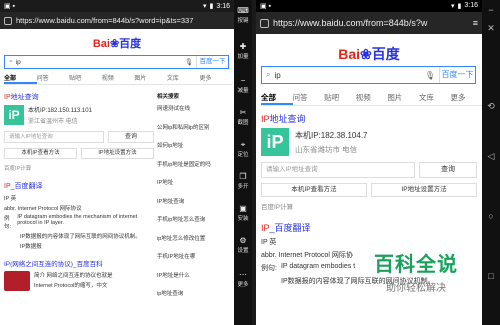  I want to click on related-item: 手机ip地址是固定的吗, so click(193, 164).